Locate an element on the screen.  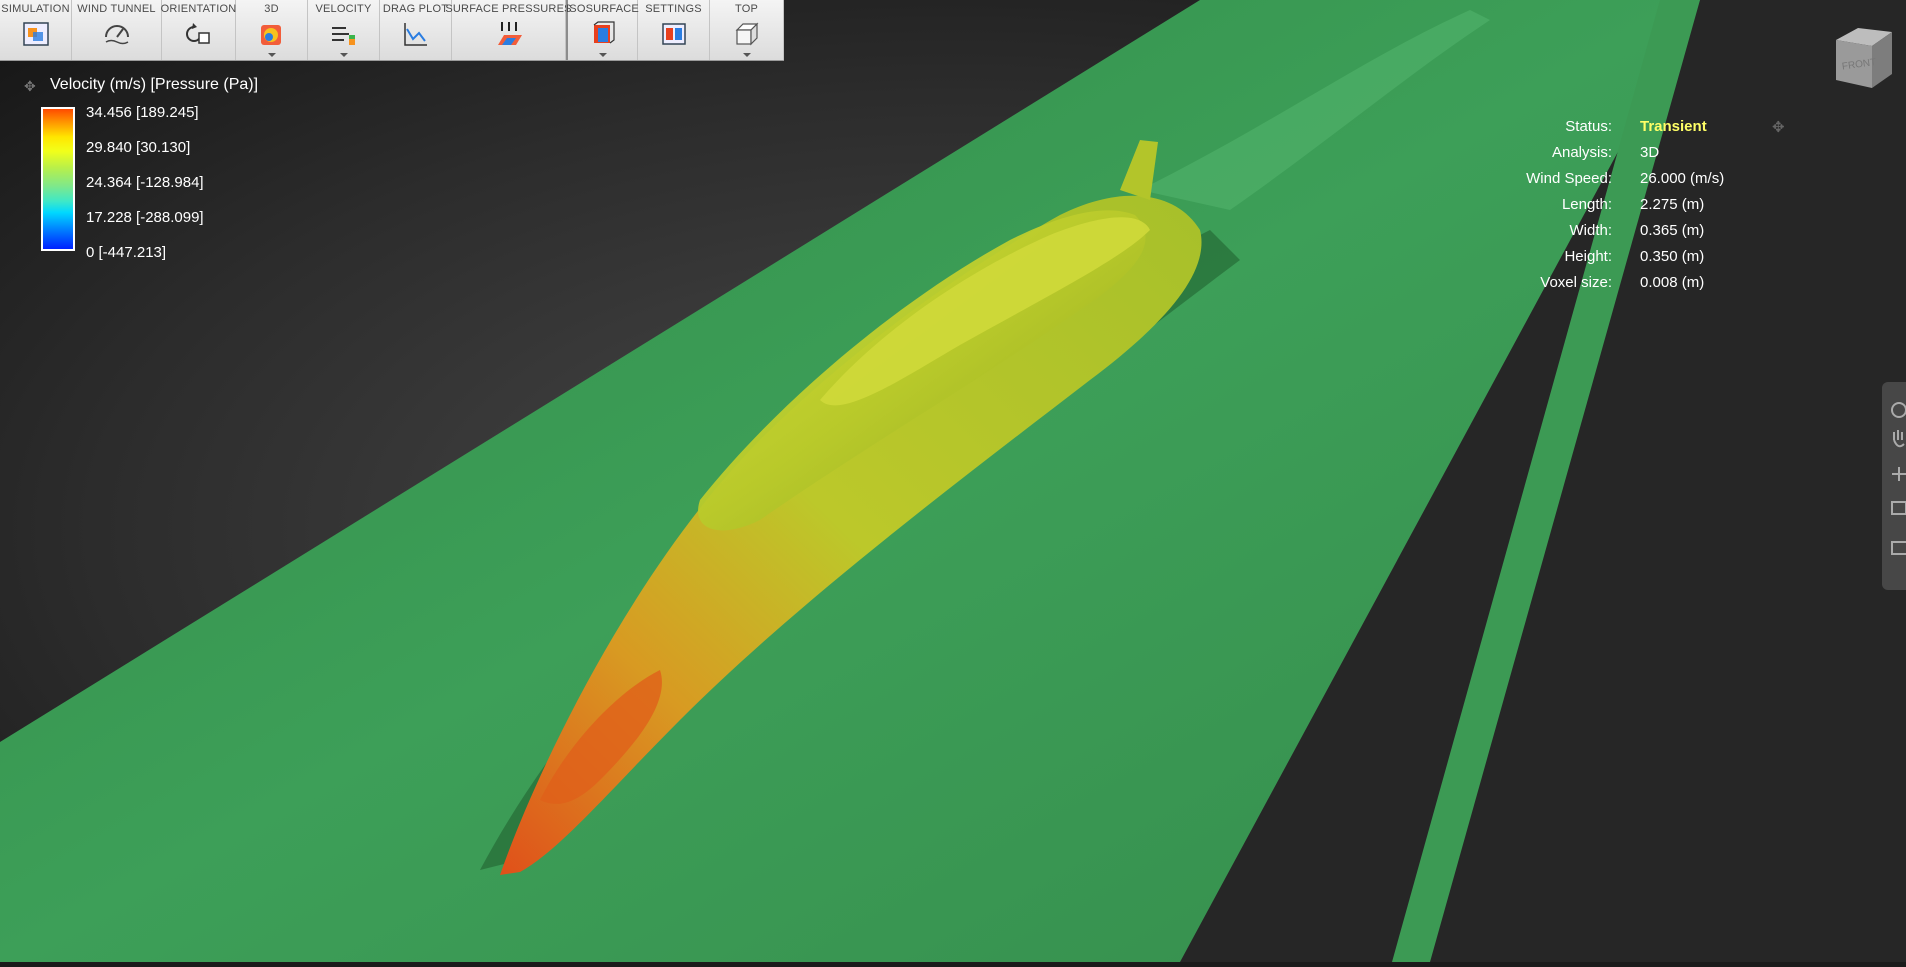
isosurface-icon is located at coordinates (604, 32).